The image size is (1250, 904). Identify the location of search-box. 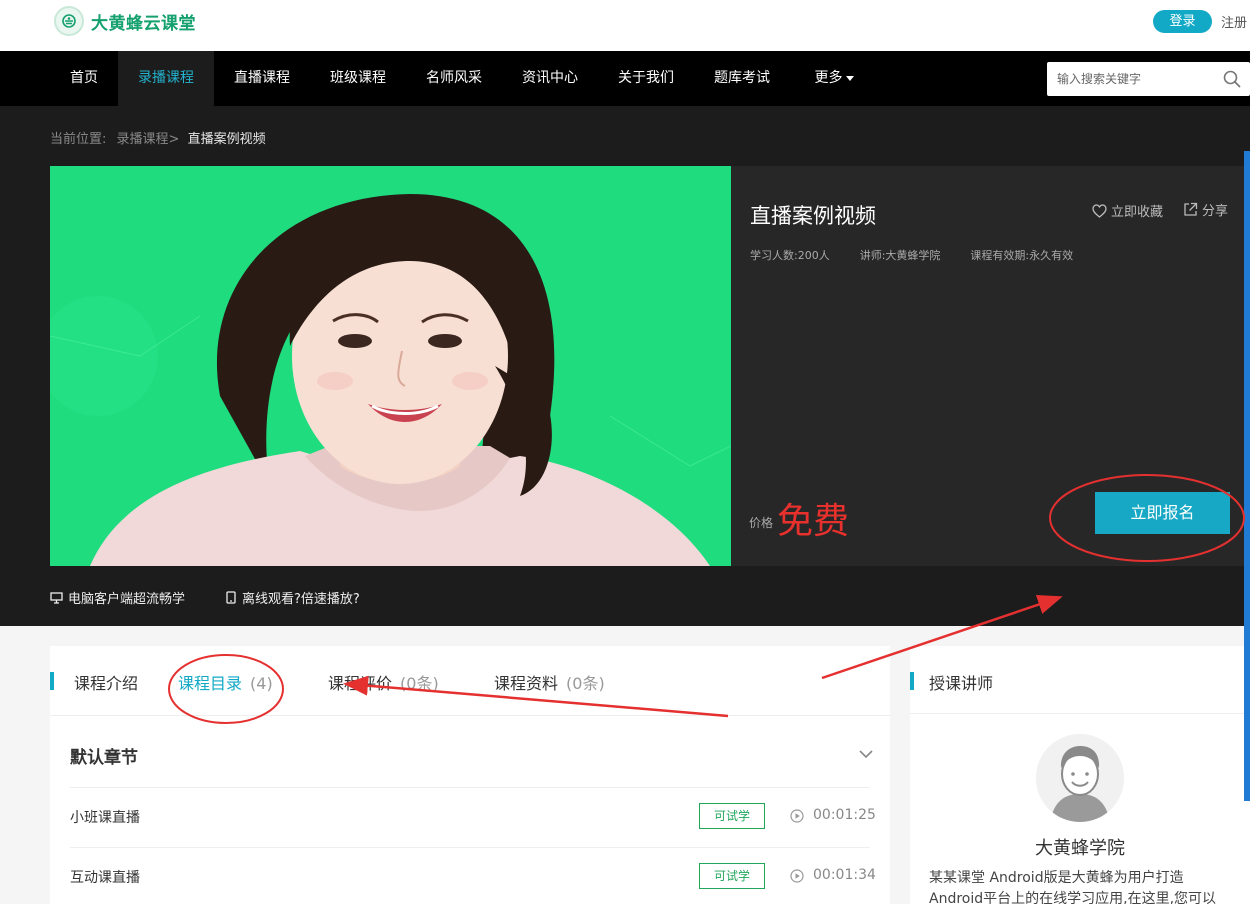
(1148, 79).